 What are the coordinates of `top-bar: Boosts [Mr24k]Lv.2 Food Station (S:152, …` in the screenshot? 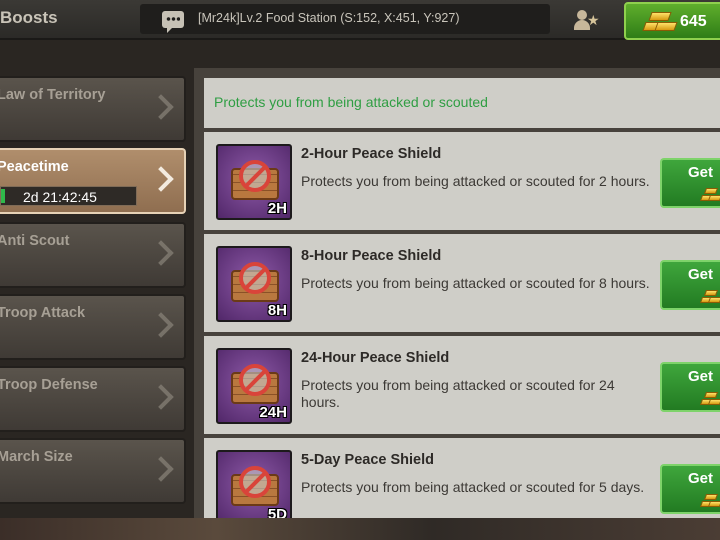 It's located at (360, 20).